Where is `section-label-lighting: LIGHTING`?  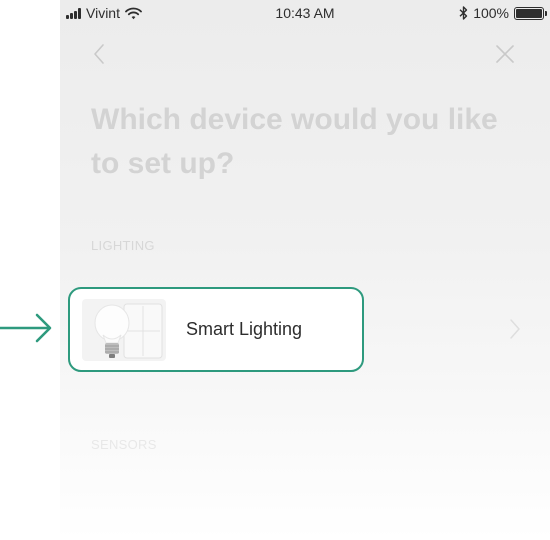 section-label-lighting: LIGHTING is located at coordinates (123, 245).